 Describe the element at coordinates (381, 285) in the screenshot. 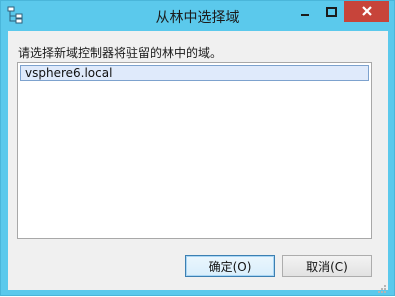

I see `resize-grip-icon` at that location.